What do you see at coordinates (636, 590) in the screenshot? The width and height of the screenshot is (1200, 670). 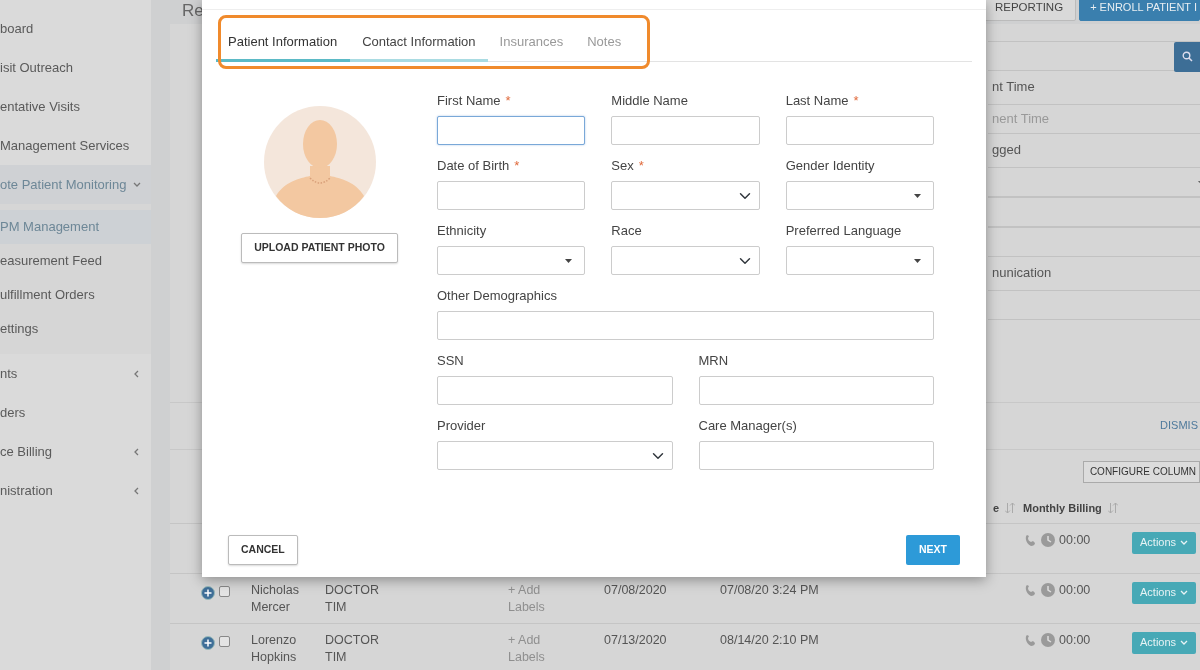 I see `enrolled-date: 07/08/2020` at bounding box center [636, 590].